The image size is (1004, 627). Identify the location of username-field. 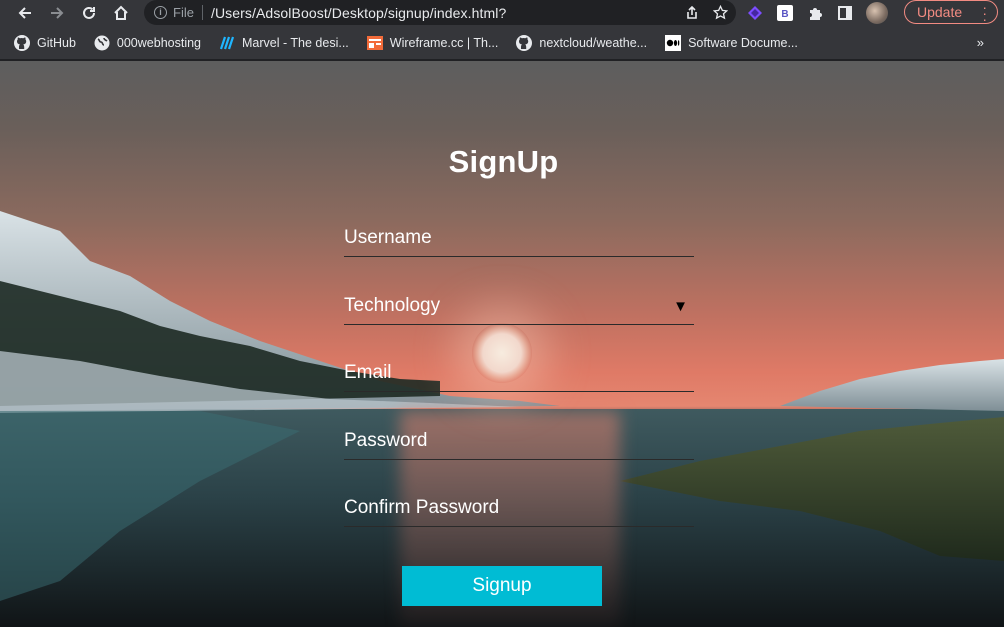
(519, 239).